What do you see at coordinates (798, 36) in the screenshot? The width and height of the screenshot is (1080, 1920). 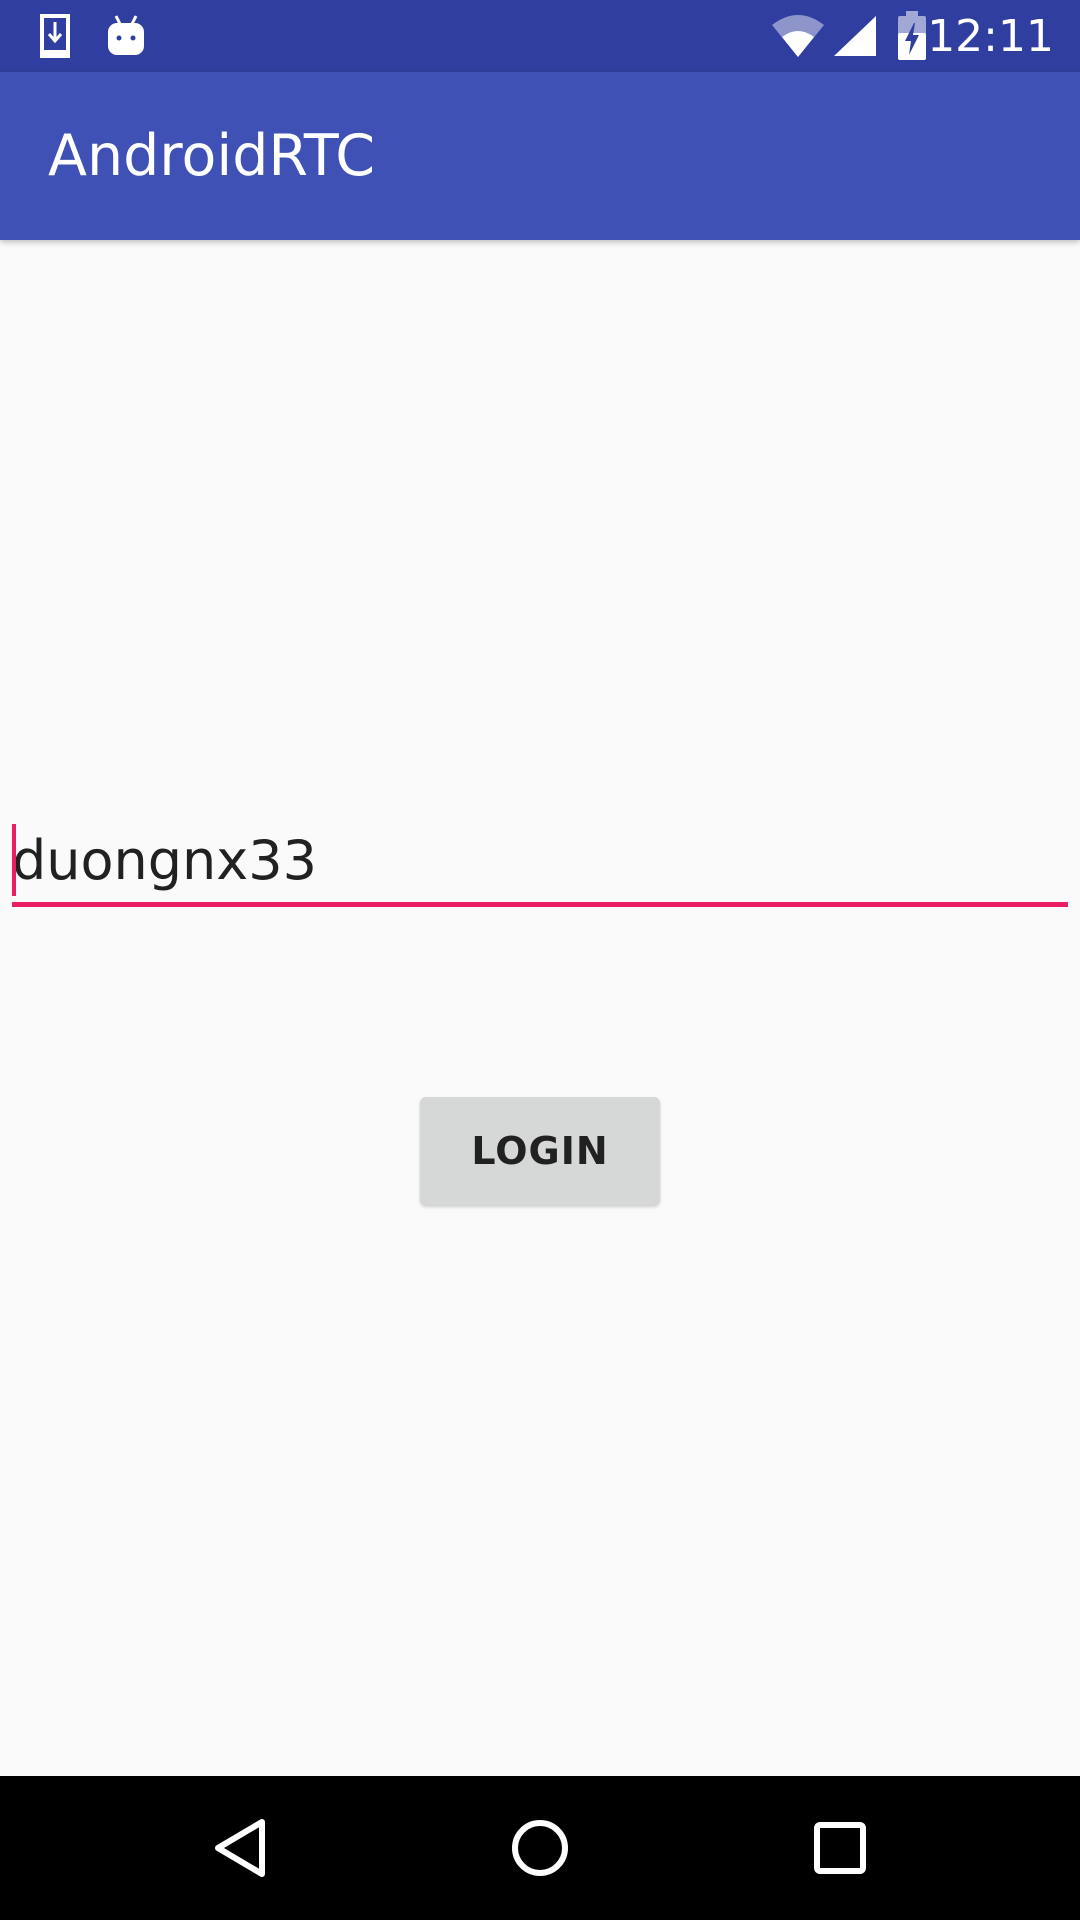 I see `wifi-icon` at bounding box center [798, 36].